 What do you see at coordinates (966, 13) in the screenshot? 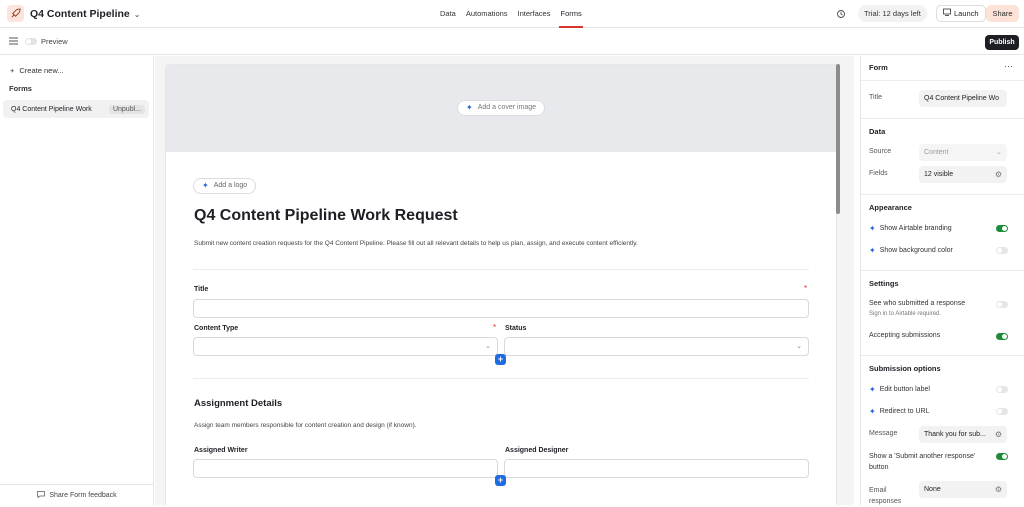
I see `launch-label: Launch` at bounding box center [966, 13].